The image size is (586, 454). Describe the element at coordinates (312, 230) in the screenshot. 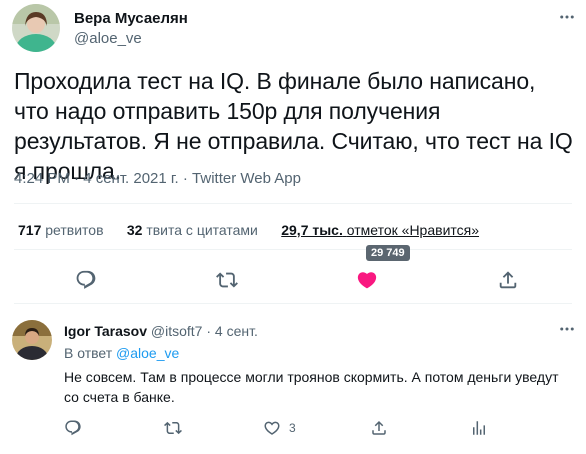

I see `likes-count: 29,7 тыс.` at that location.